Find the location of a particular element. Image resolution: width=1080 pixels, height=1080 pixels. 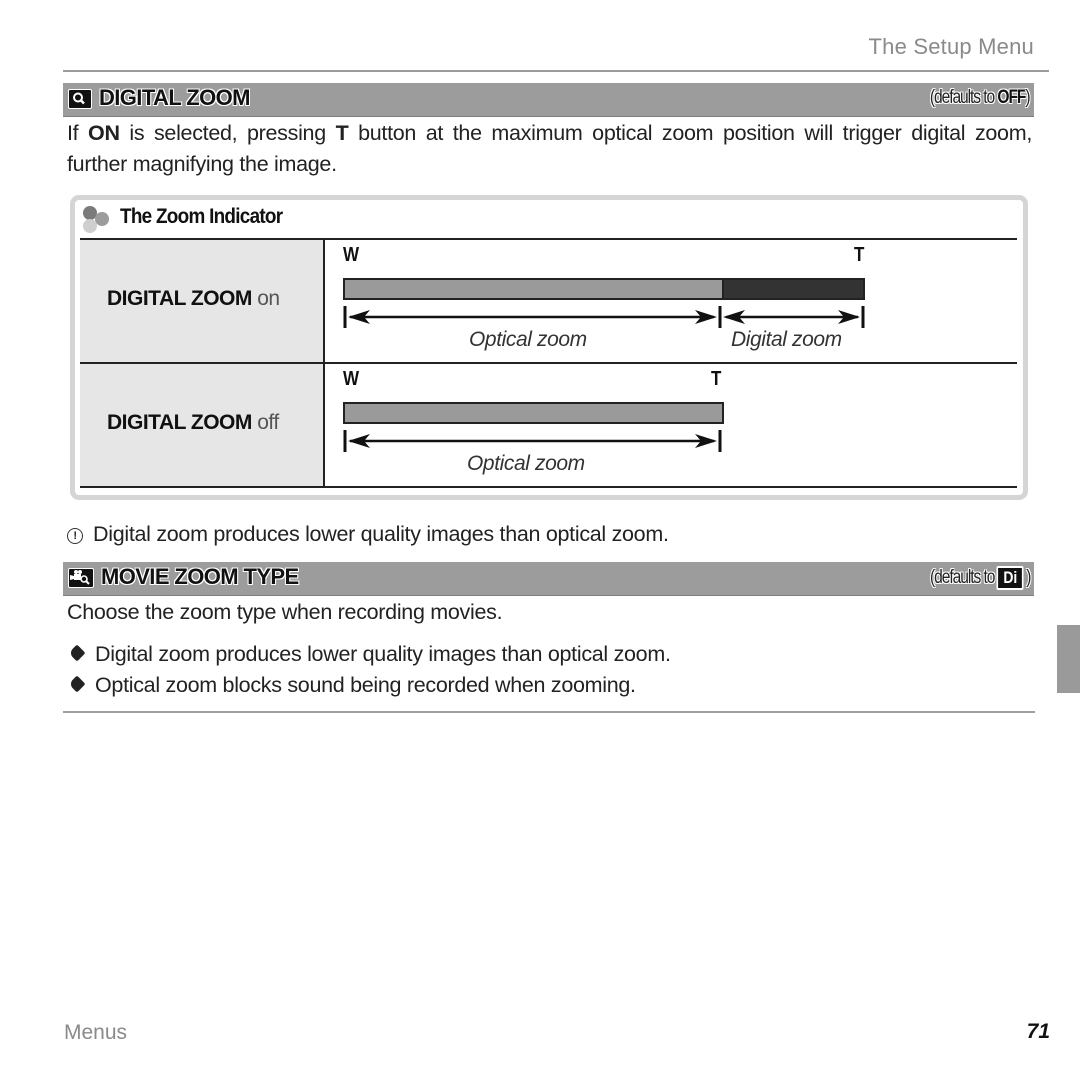

digital-zoom-caption: Digital zoom is located at coordinates (786, 339).